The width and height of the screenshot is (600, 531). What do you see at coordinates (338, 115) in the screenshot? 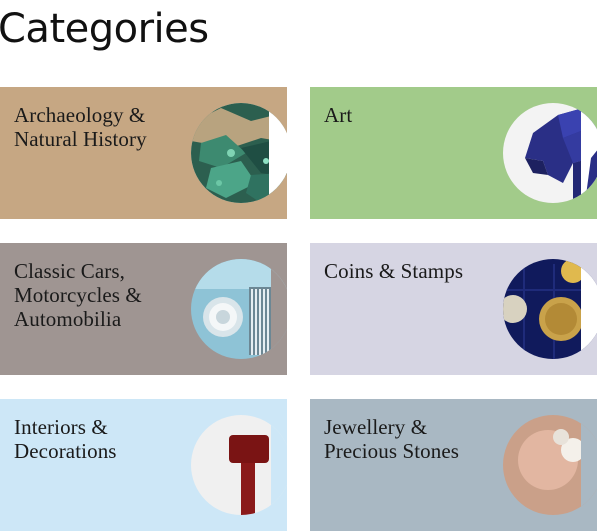
I see `category-label-line: Art` at bounding box center [338, 115].